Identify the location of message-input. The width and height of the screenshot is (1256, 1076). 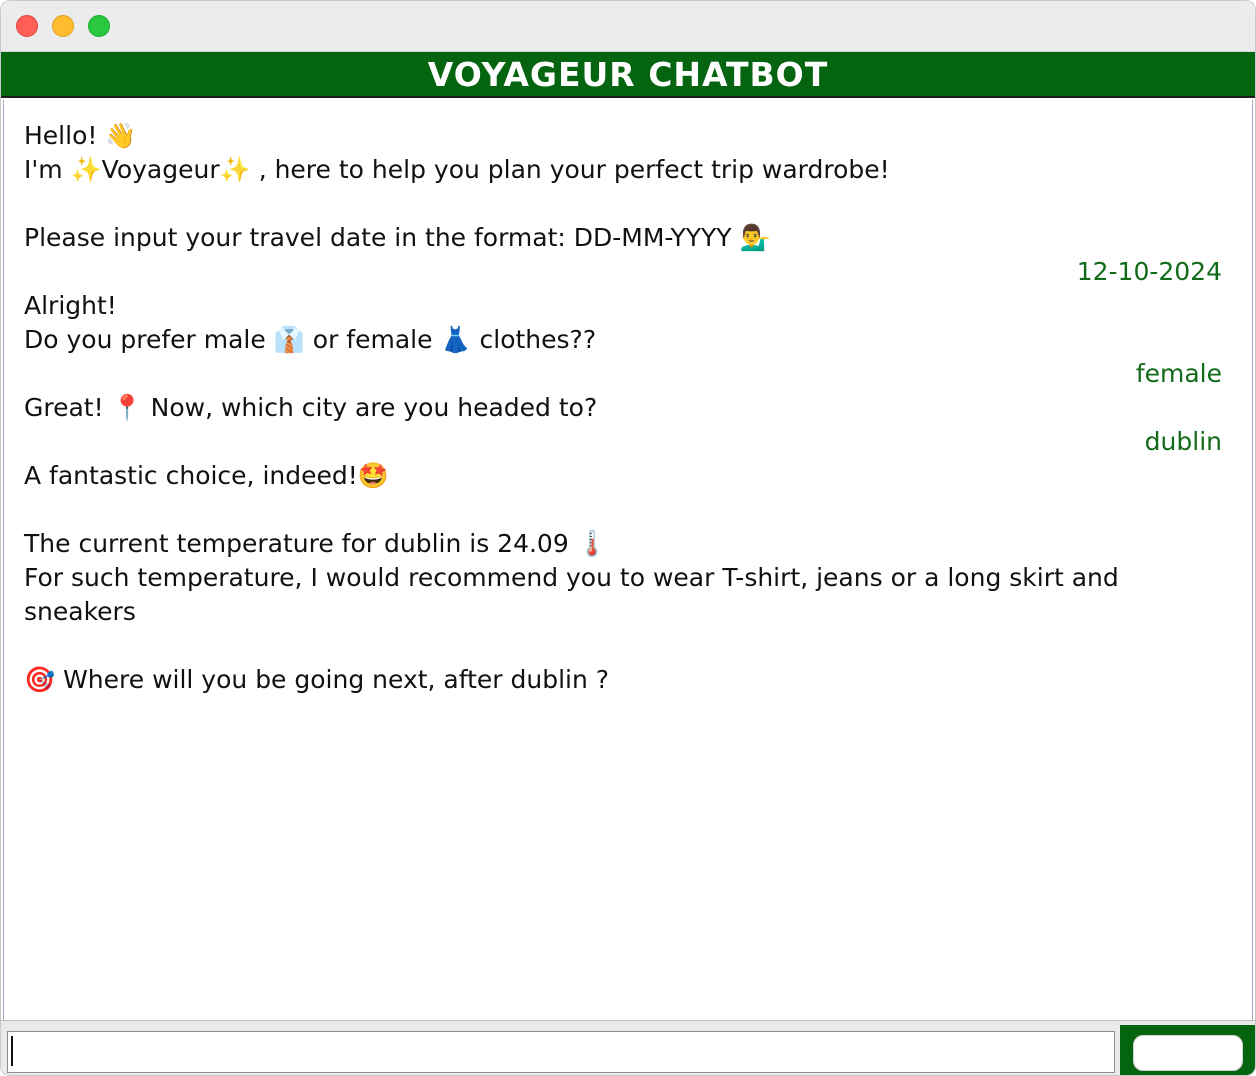
(561, 1052).